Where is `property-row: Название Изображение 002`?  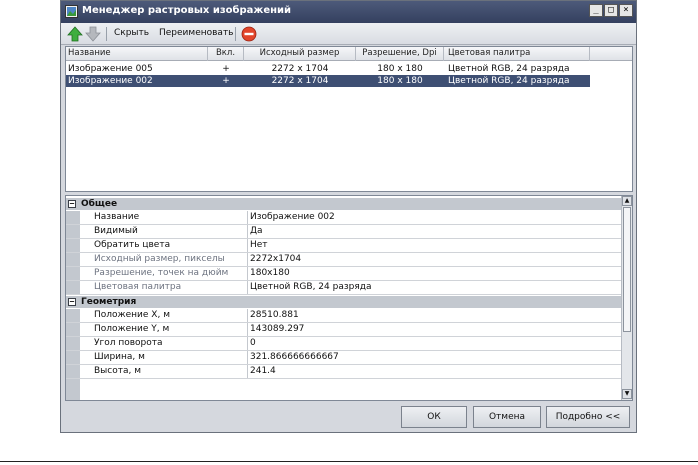 property-row: Название Изображение 002 is located at coordinates (343, 218).